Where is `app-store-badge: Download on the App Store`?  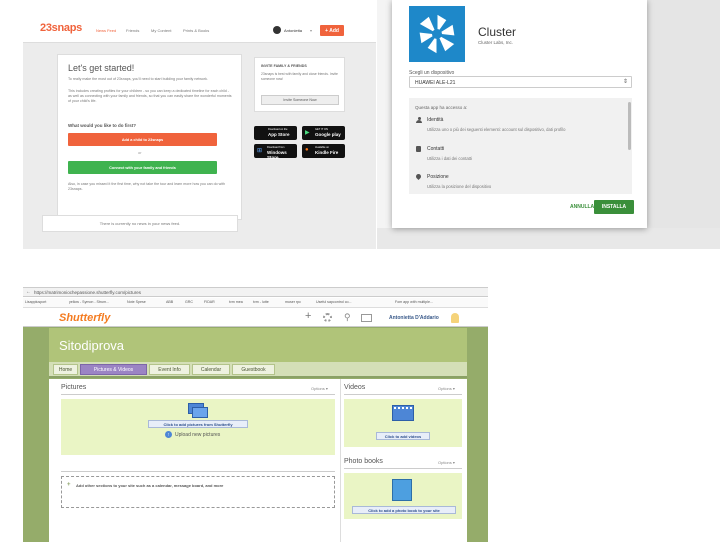
app-store-badge: Download on the App Store is located at coordinates (275, 133).